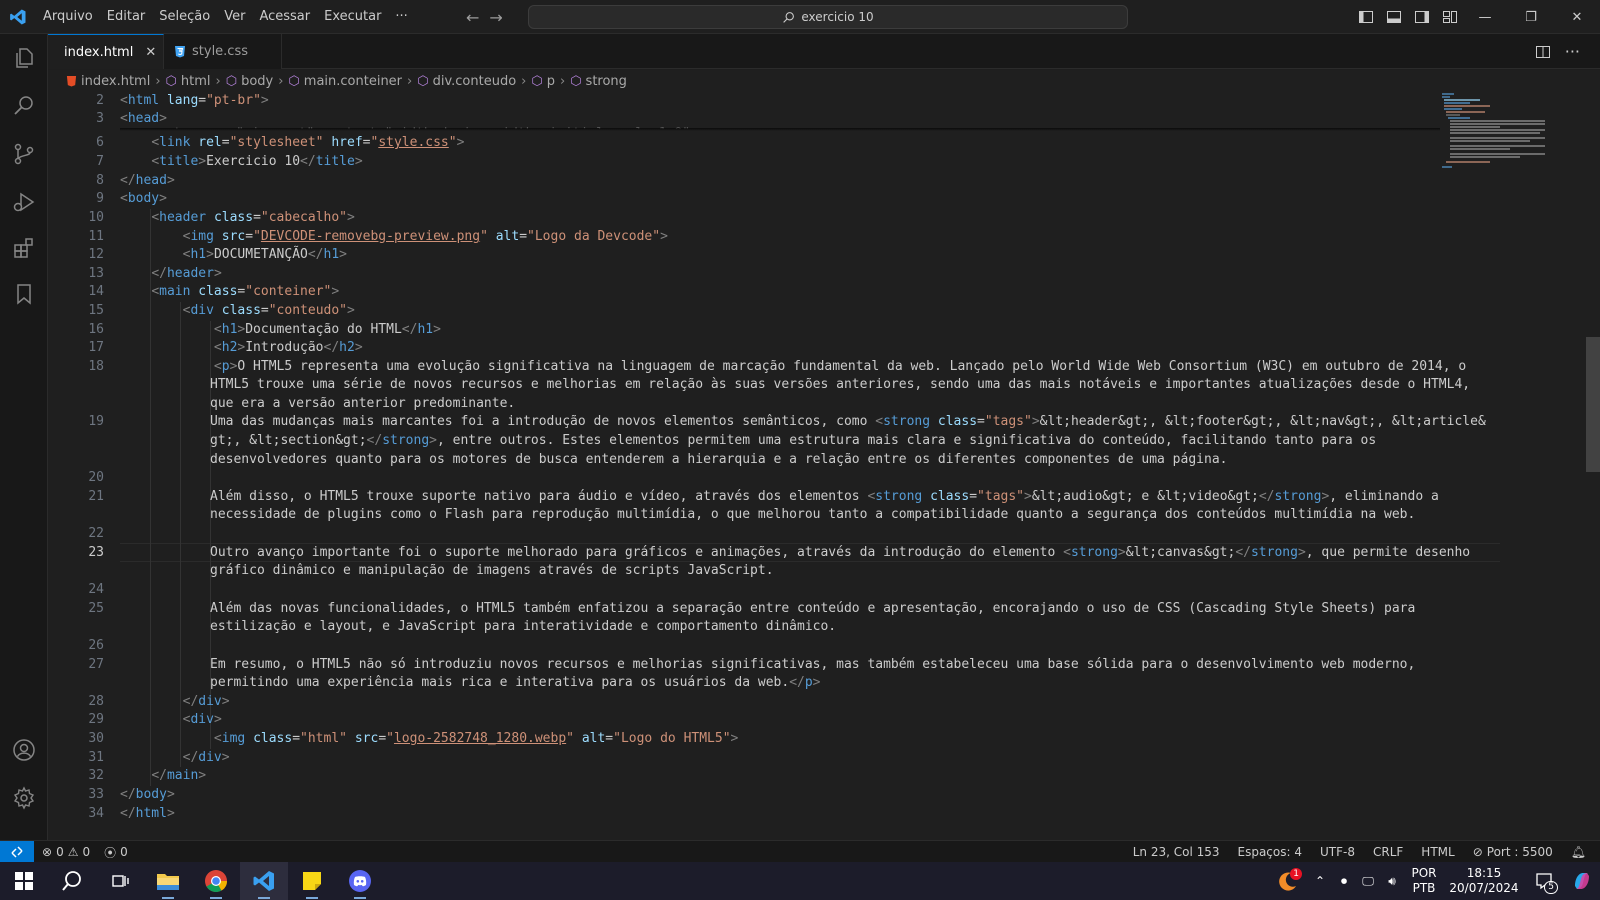 Image resolution: width=1600 pixels, height=900 pixels. Describe the element at coordinates (96, 664) in the screenshot. I see `line-number: 27` at that location.